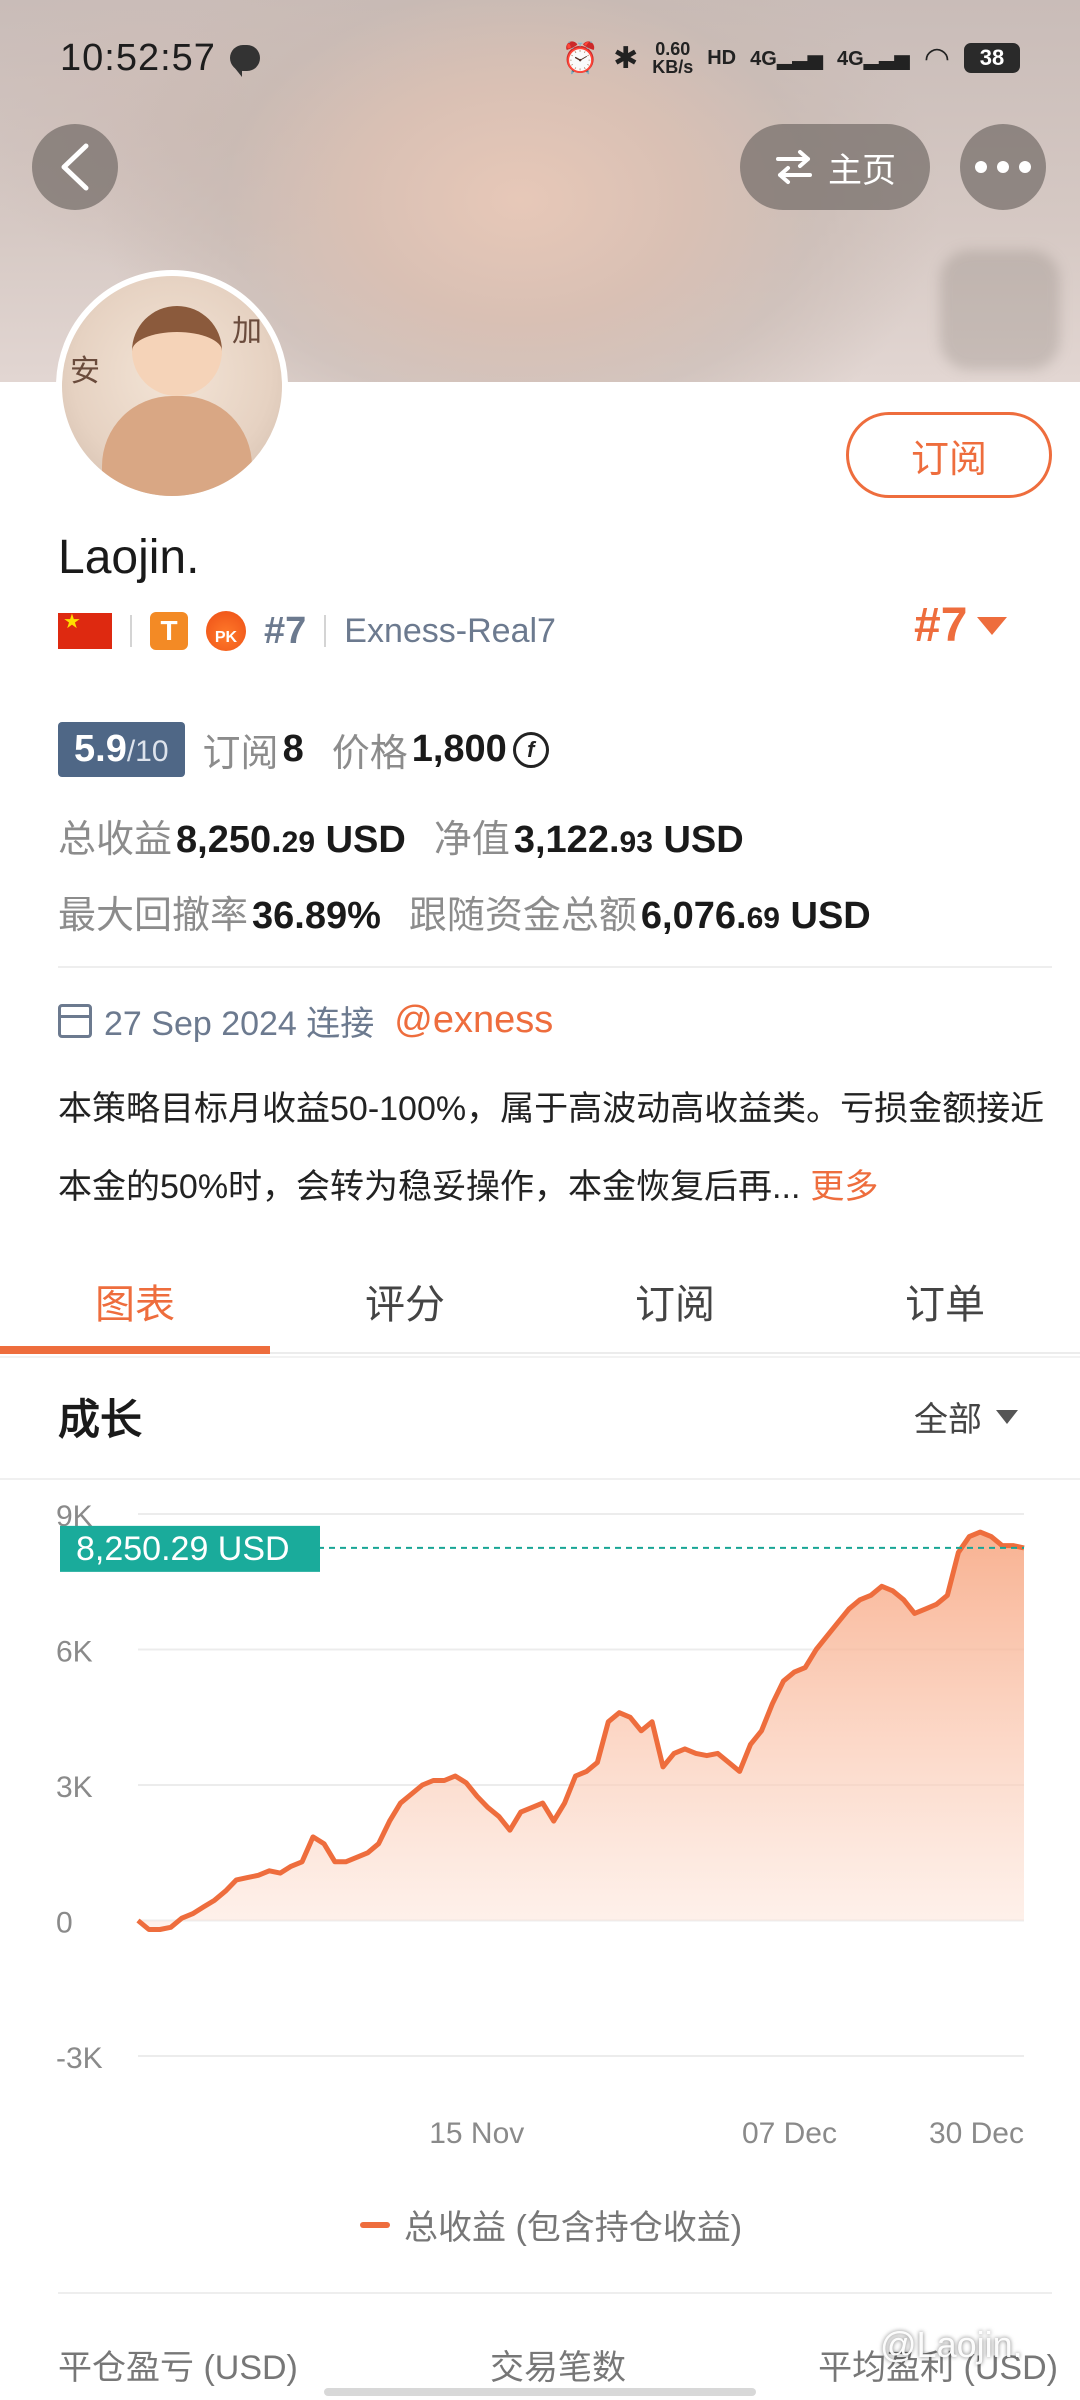  What do you see at coordinates (693, 916) in the screenshot?
I see `follow-funds-int: 6,076.` at bounding box center [693, 916].